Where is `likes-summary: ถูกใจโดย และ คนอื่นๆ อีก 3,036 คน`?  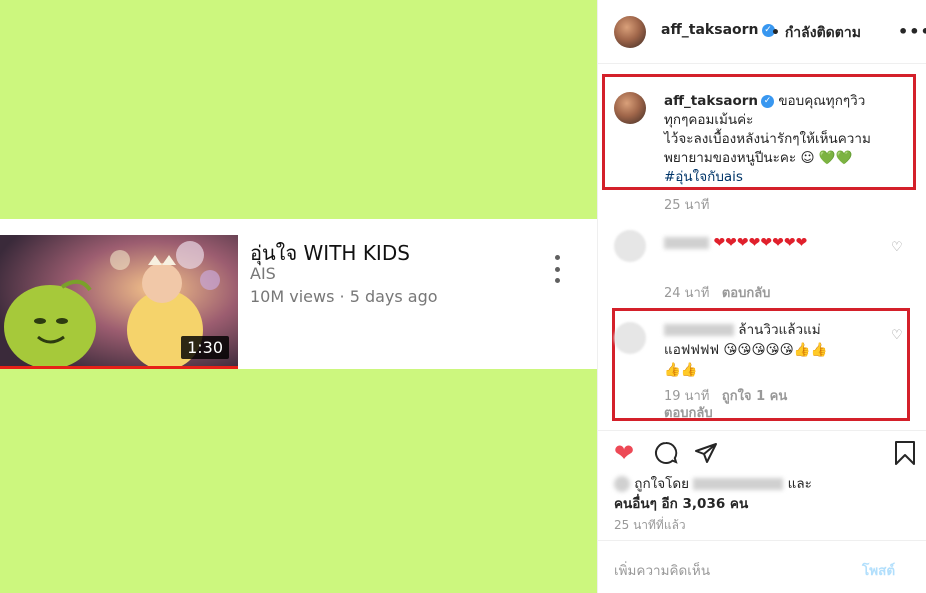
likes-summary: ถูกใจโดย และ คนอื่นๆ อีก 3,036 คน is located at coordinates (764, 494).